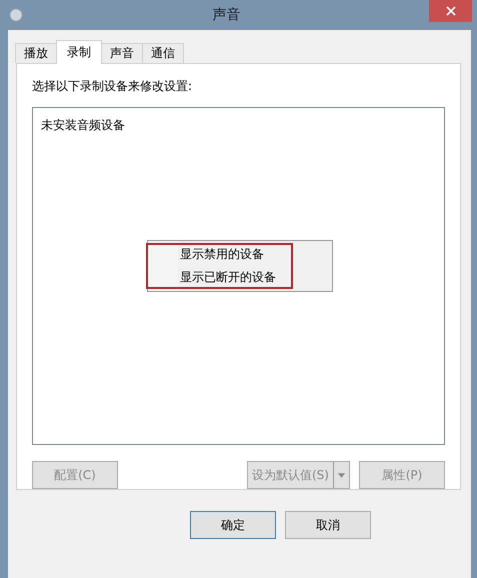 Image resolution: width=477 pixels, height=578 pixels. Describe the element at coordinates (240, 277) in the screenshot. I see `menu-item: 显示已断开的设备` at that location.